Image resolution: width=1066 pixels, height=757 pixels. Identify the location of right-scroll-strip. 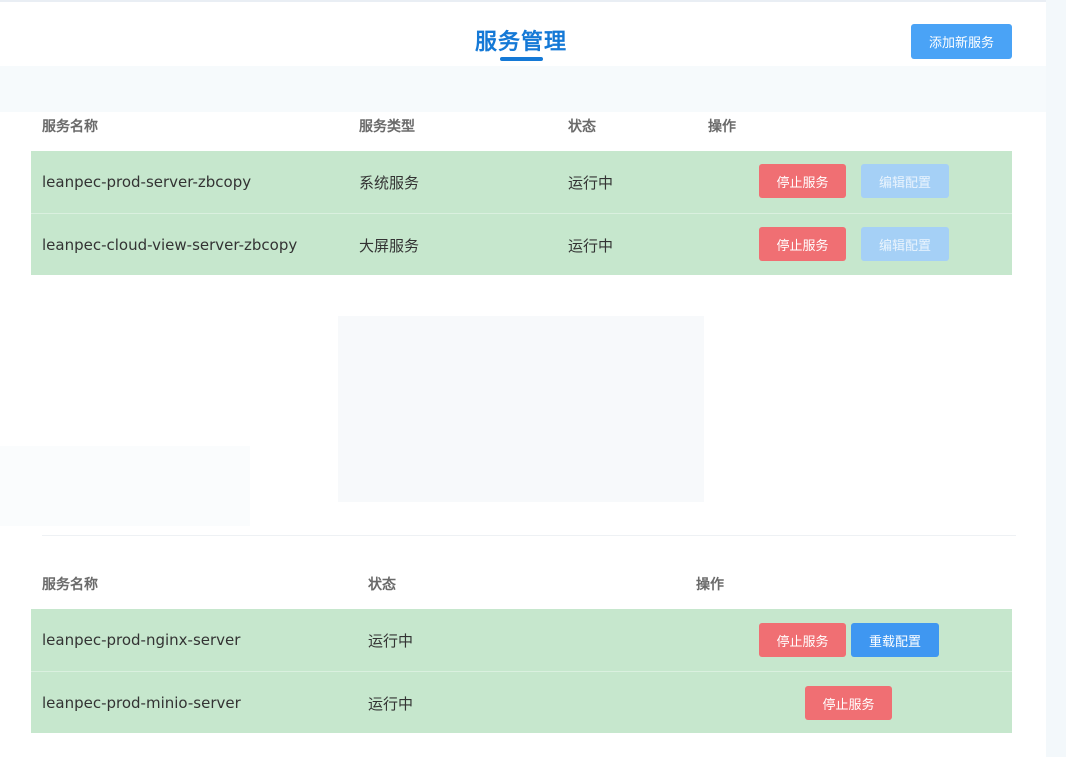
(1056, 378).